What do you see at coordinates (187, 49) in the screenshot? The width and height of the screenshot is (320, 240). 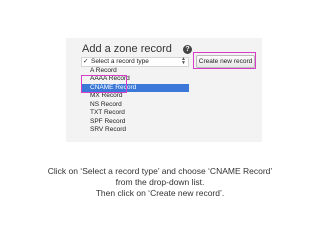 I see `help-icon: ?` at bounding box center [187, 49].